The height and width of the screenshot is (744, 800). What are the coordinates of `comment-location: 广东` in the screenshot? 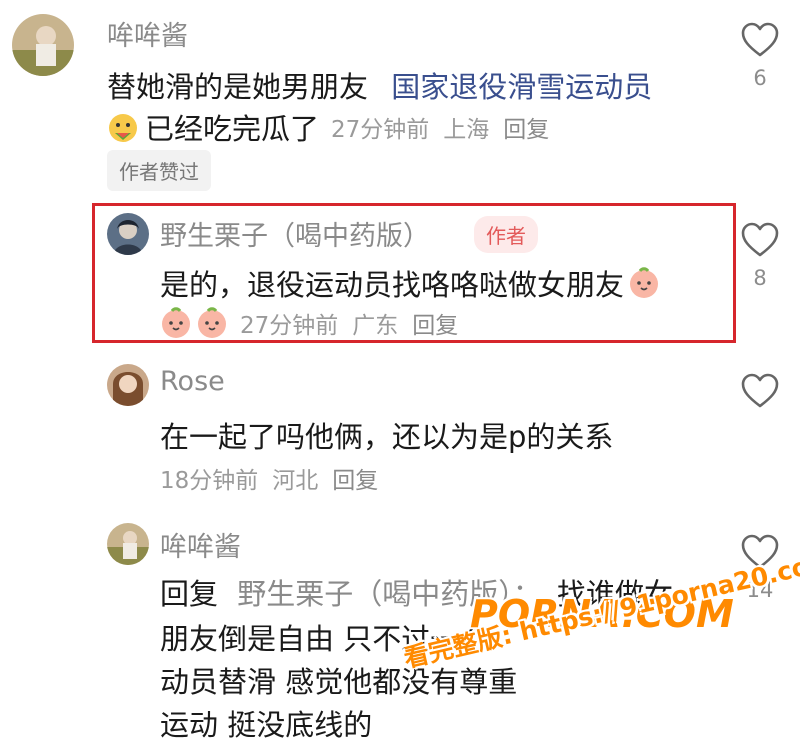 It's located at (375, 326).